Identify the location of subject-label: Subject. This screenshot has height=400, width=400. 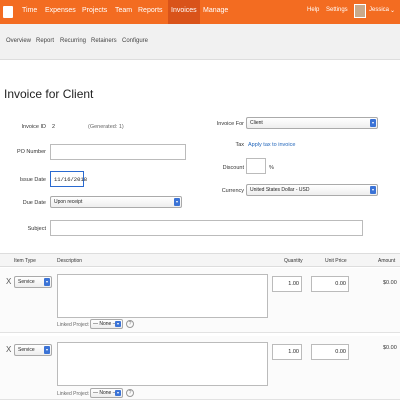
(36, 229).